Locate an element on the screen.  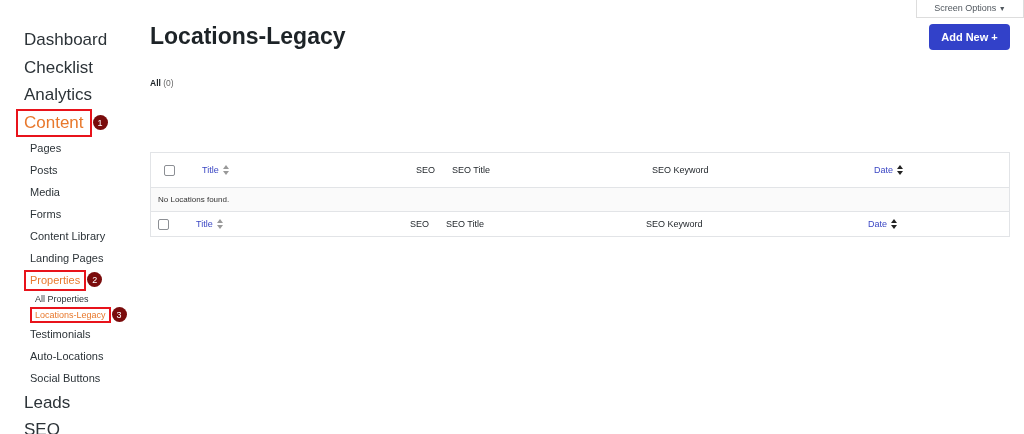
annotation-badge: 3 is located at coordinates (119, 314).